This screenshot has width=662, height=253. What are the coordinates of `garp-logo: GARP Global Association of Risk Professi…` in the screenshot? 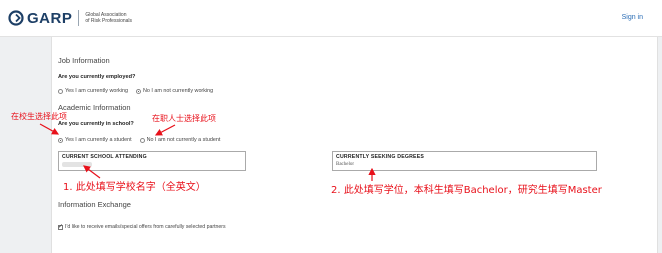 It's located at (78, 18).